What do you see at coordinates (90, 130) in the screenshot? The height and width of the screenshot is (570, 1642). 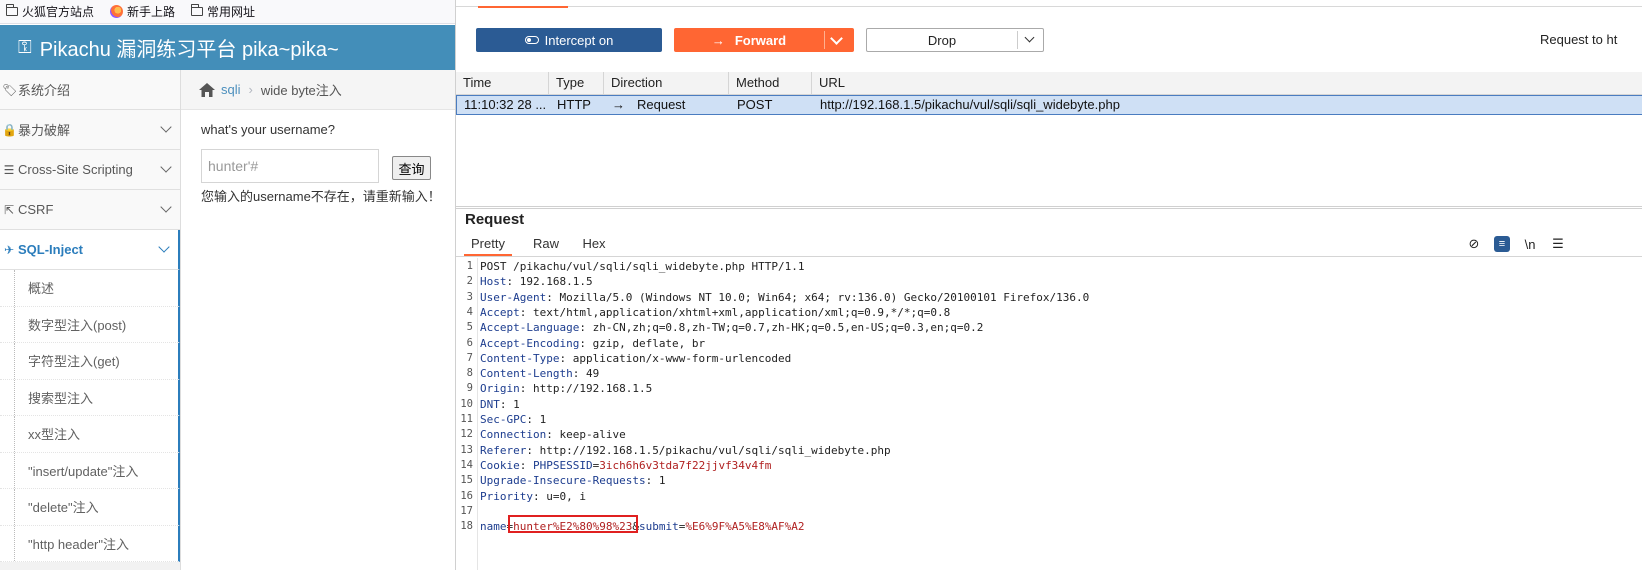 I see `sidebar-item-bruteforce: 🔒 暴力破解` at bounding box center [90, 130].